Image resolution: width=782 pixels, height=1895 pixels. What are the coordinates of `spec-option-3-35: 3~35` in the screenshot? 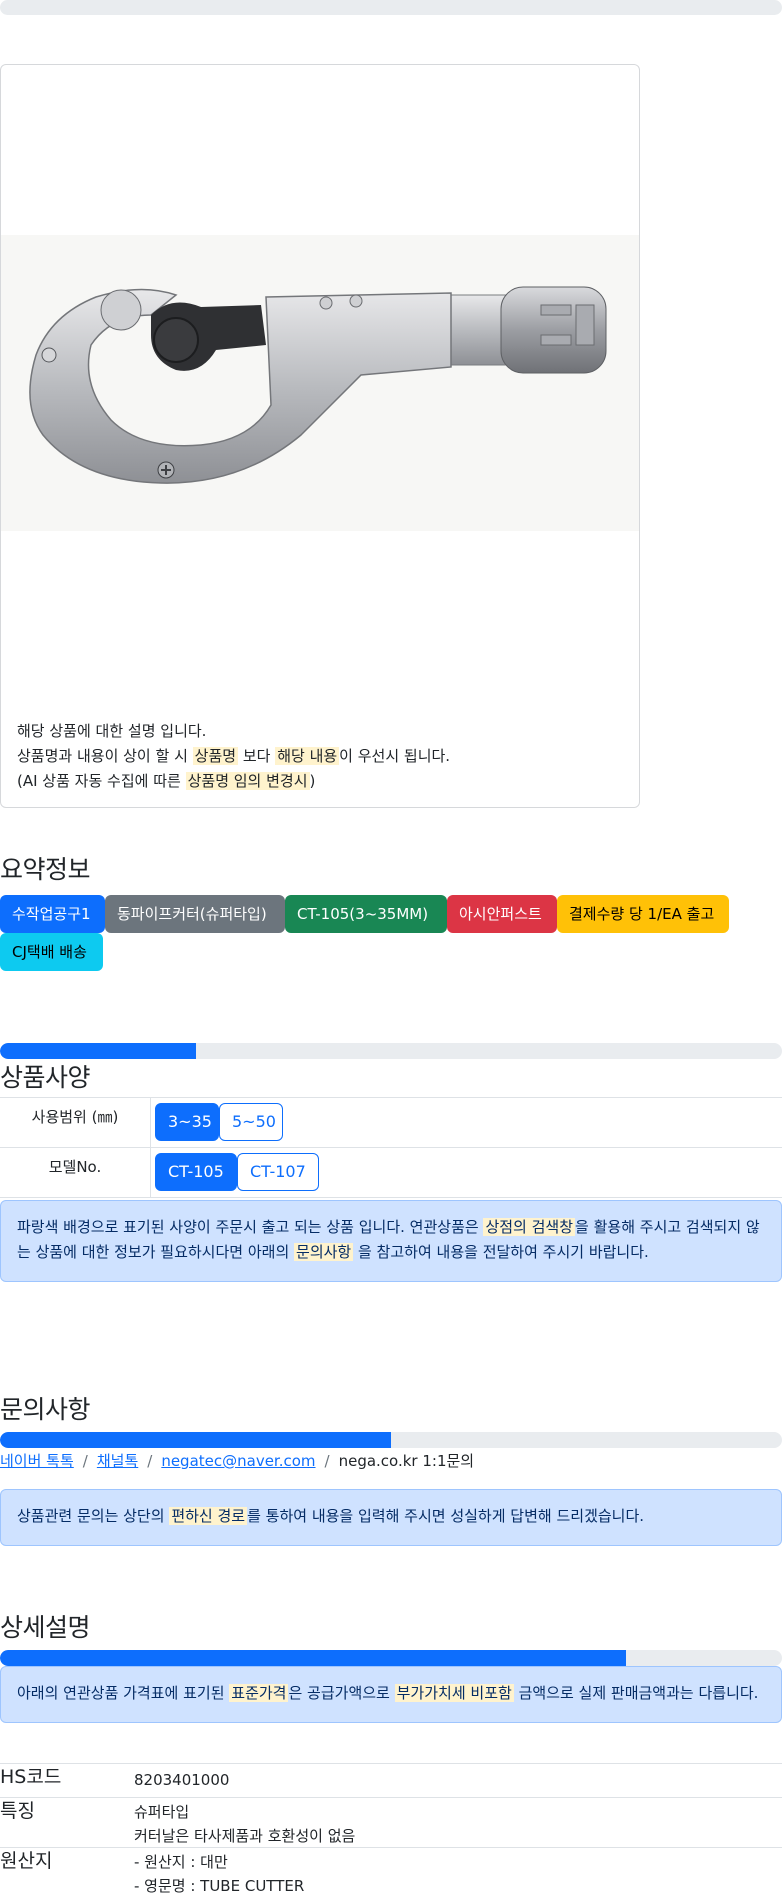 It's located at (187, 1122).